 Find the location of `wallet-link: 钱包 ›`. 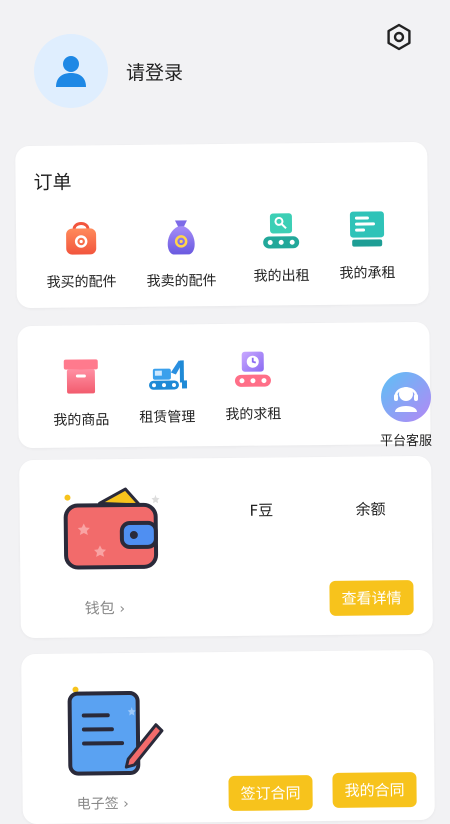

wallet-link: 钱包 › is located at coordinates (105, 607).